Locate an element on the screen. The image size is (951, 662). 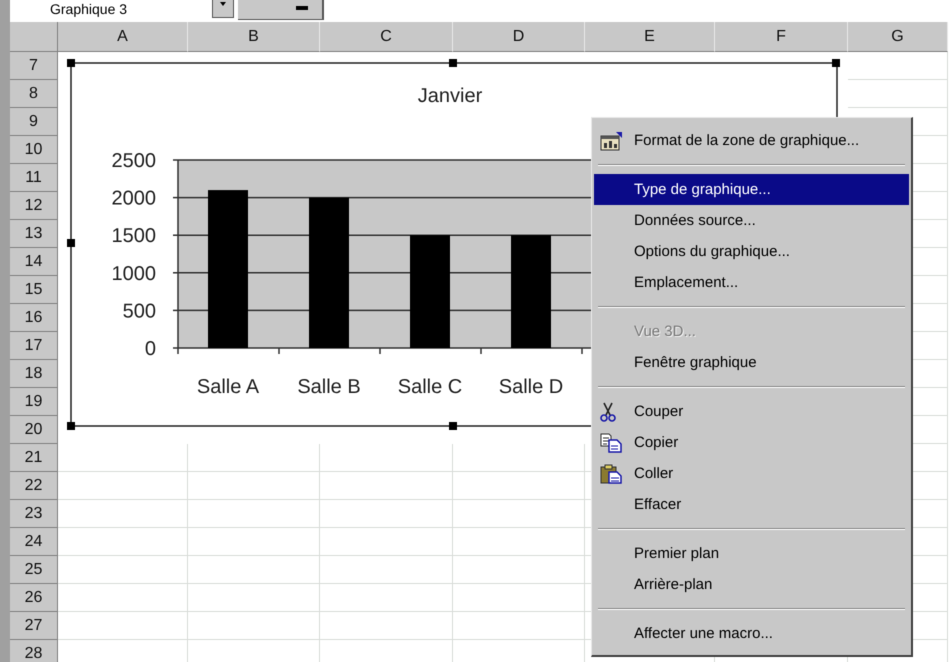
chart-title: Janvier is located at coordinates (450, 96).